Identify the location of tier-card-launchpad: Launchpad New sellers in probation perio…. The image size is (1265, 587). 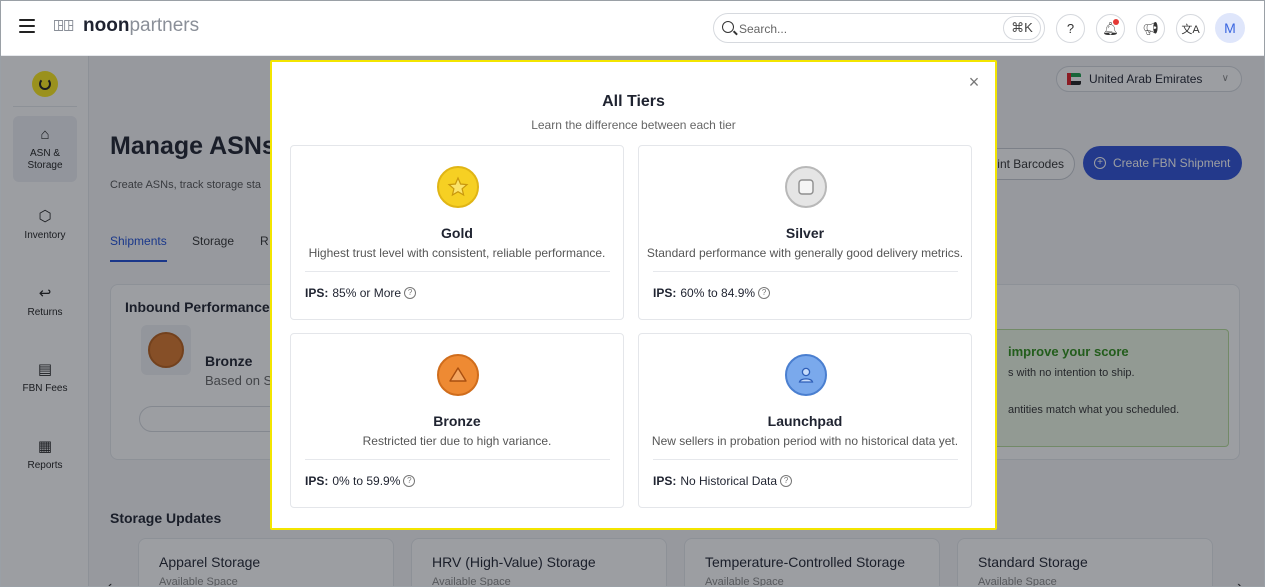
(805, 420).